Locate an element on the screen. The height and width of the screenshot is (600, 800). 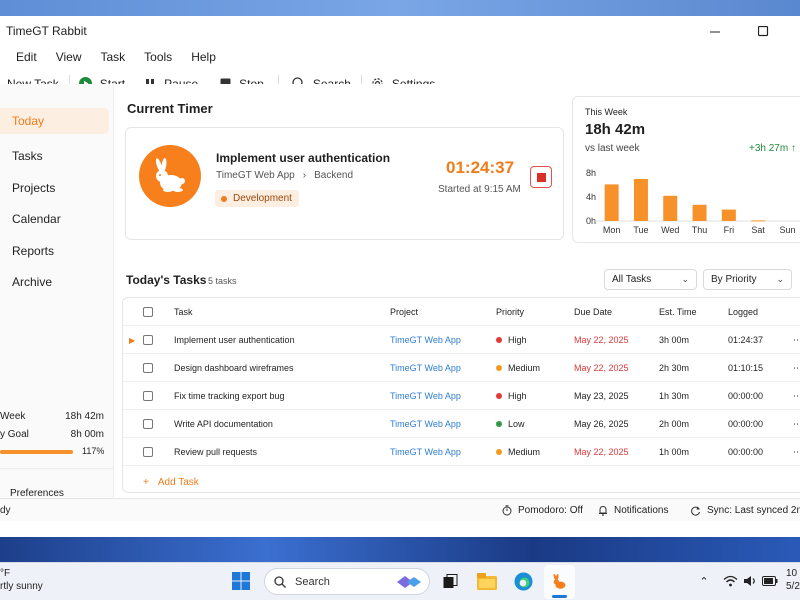
this-week-total: 18h 42m is located at coordinates (615, 129).